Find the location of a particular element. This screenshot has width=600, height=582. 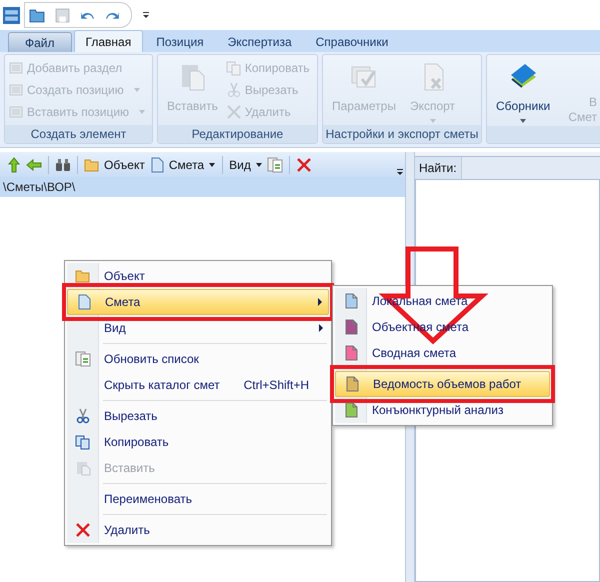

menu-item: Копировать is located at coordinates (198, 442).